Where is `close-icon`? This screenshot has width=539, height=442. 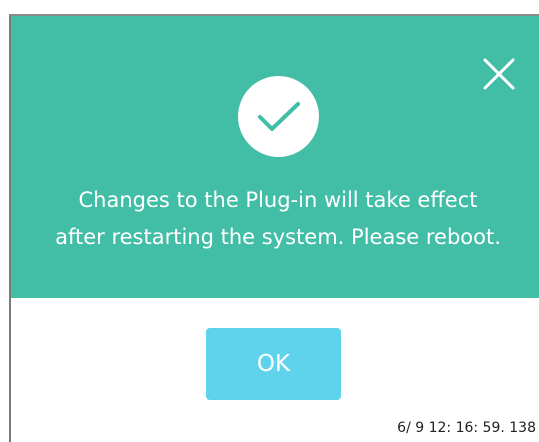 close-icon is located at coordinates (499, 74).